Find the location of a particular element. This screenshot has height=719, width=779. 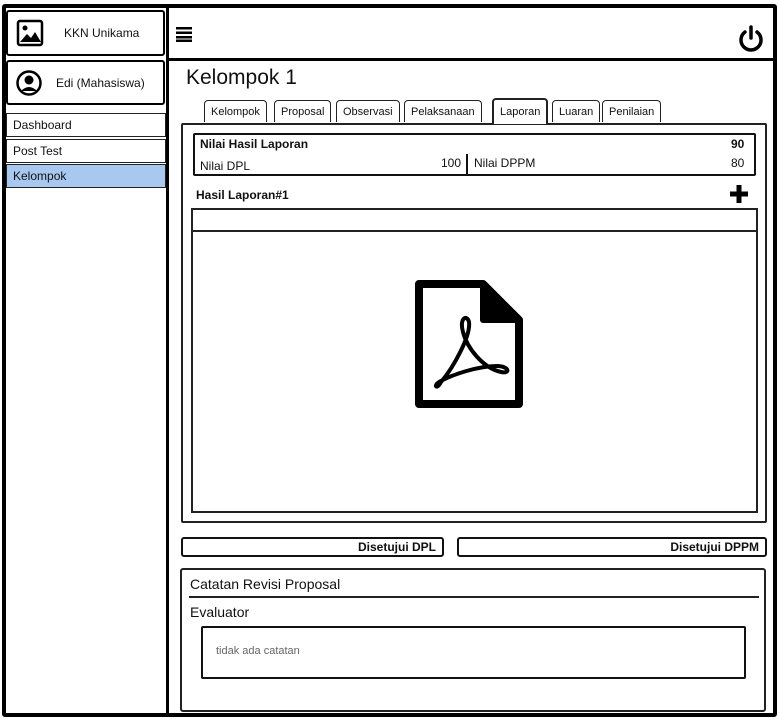

score-divider is located at coordinates (467, 165).